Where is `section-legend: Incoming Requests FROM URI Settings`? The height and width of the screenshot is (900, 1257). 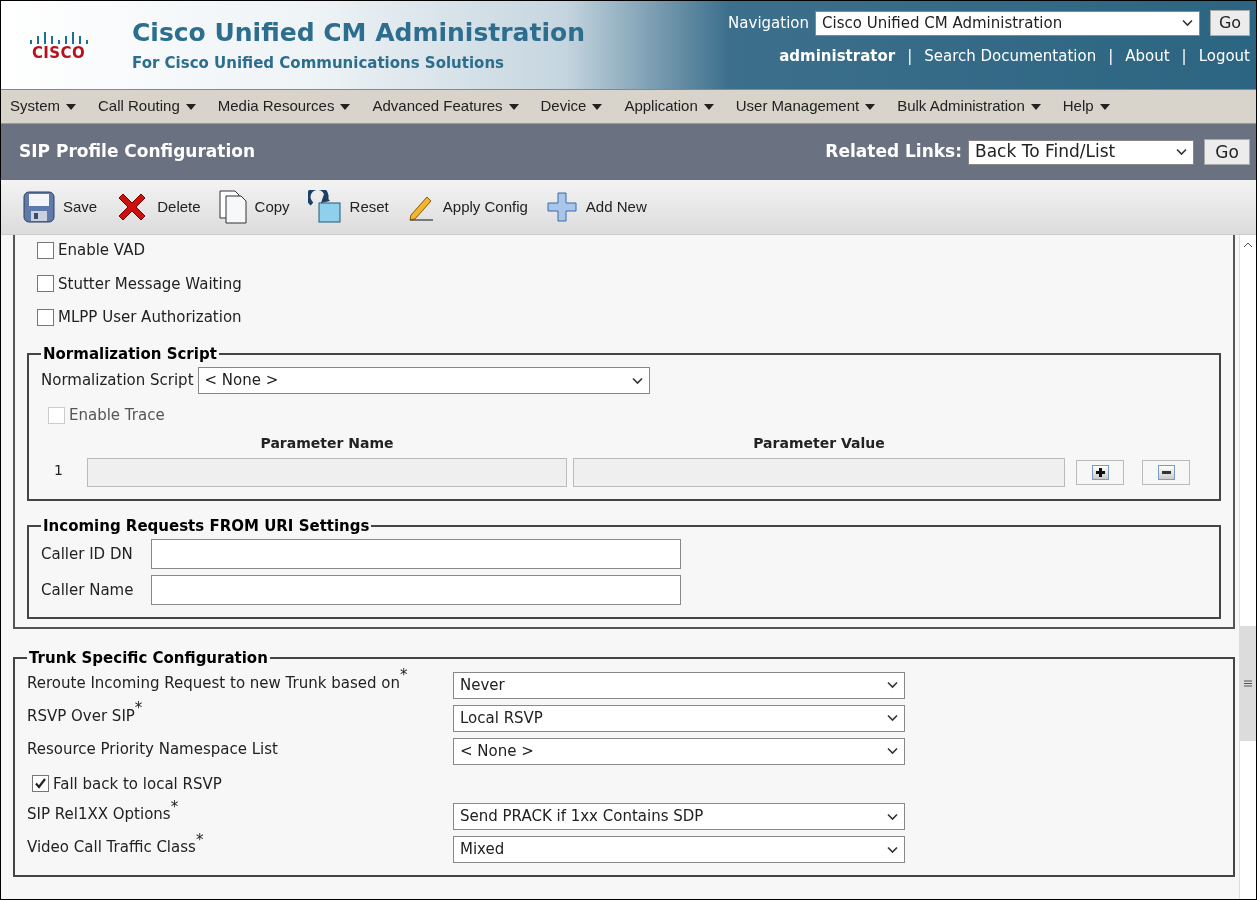
section-legend: Incoming Requests FROM URI Settings is located at coordinates (206, 525).